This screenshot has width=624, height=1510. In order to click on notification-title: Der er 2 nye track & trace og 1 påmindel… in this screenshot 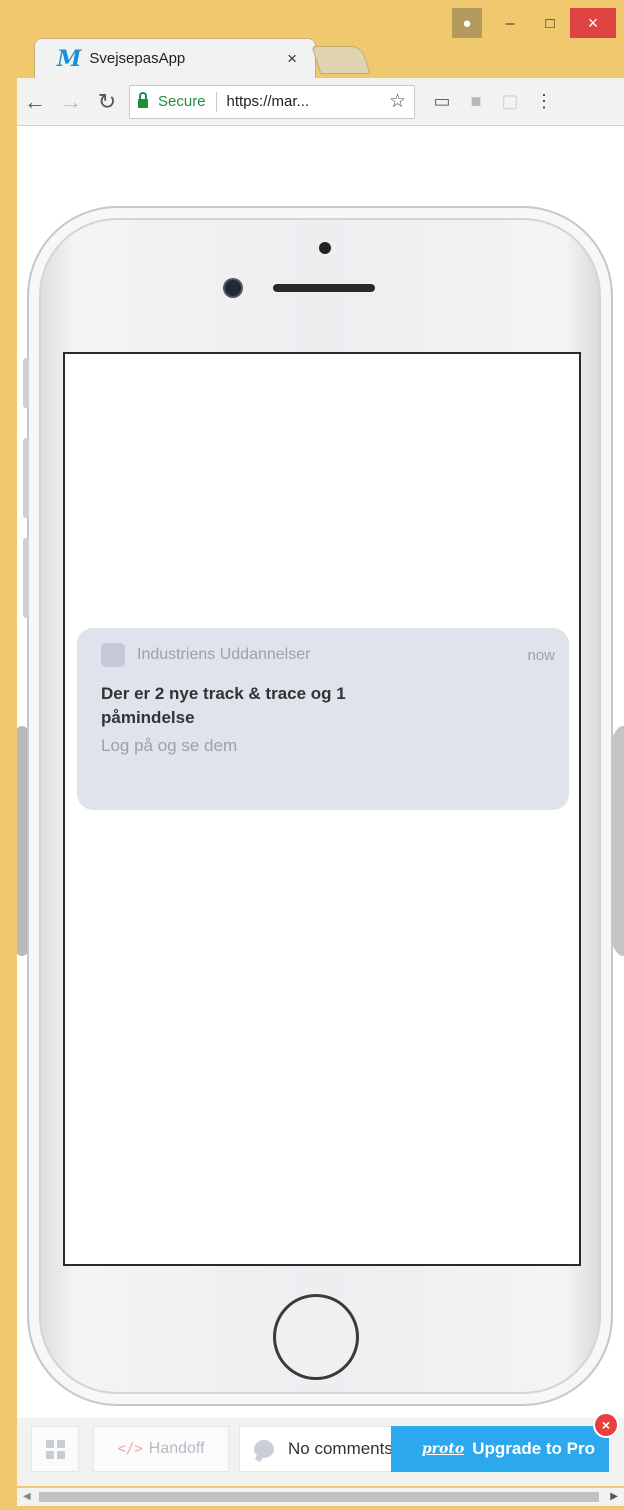, I will do `click(223, 705)`.